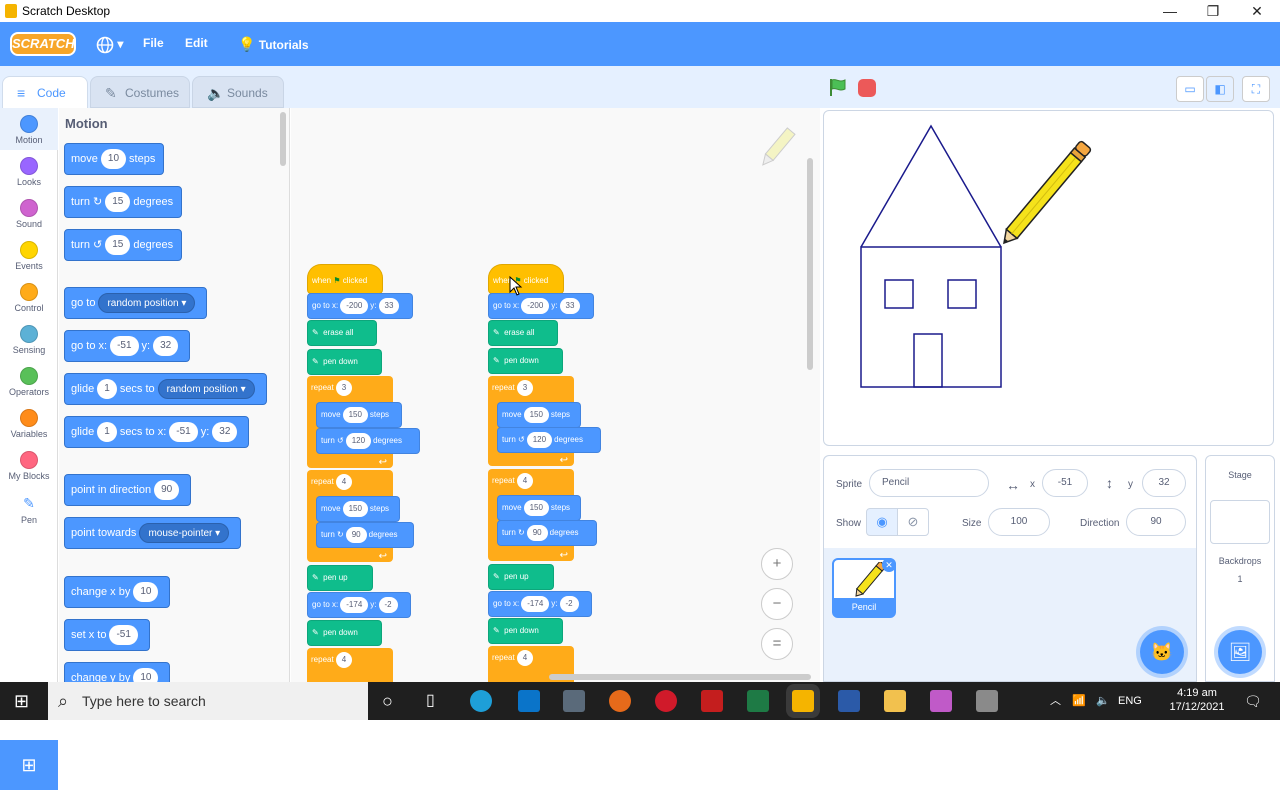 This screenshot has height=790, width=1280. I want to click on stage-selector: Stage Backdrops 1 🖼, so click(1240, 568).